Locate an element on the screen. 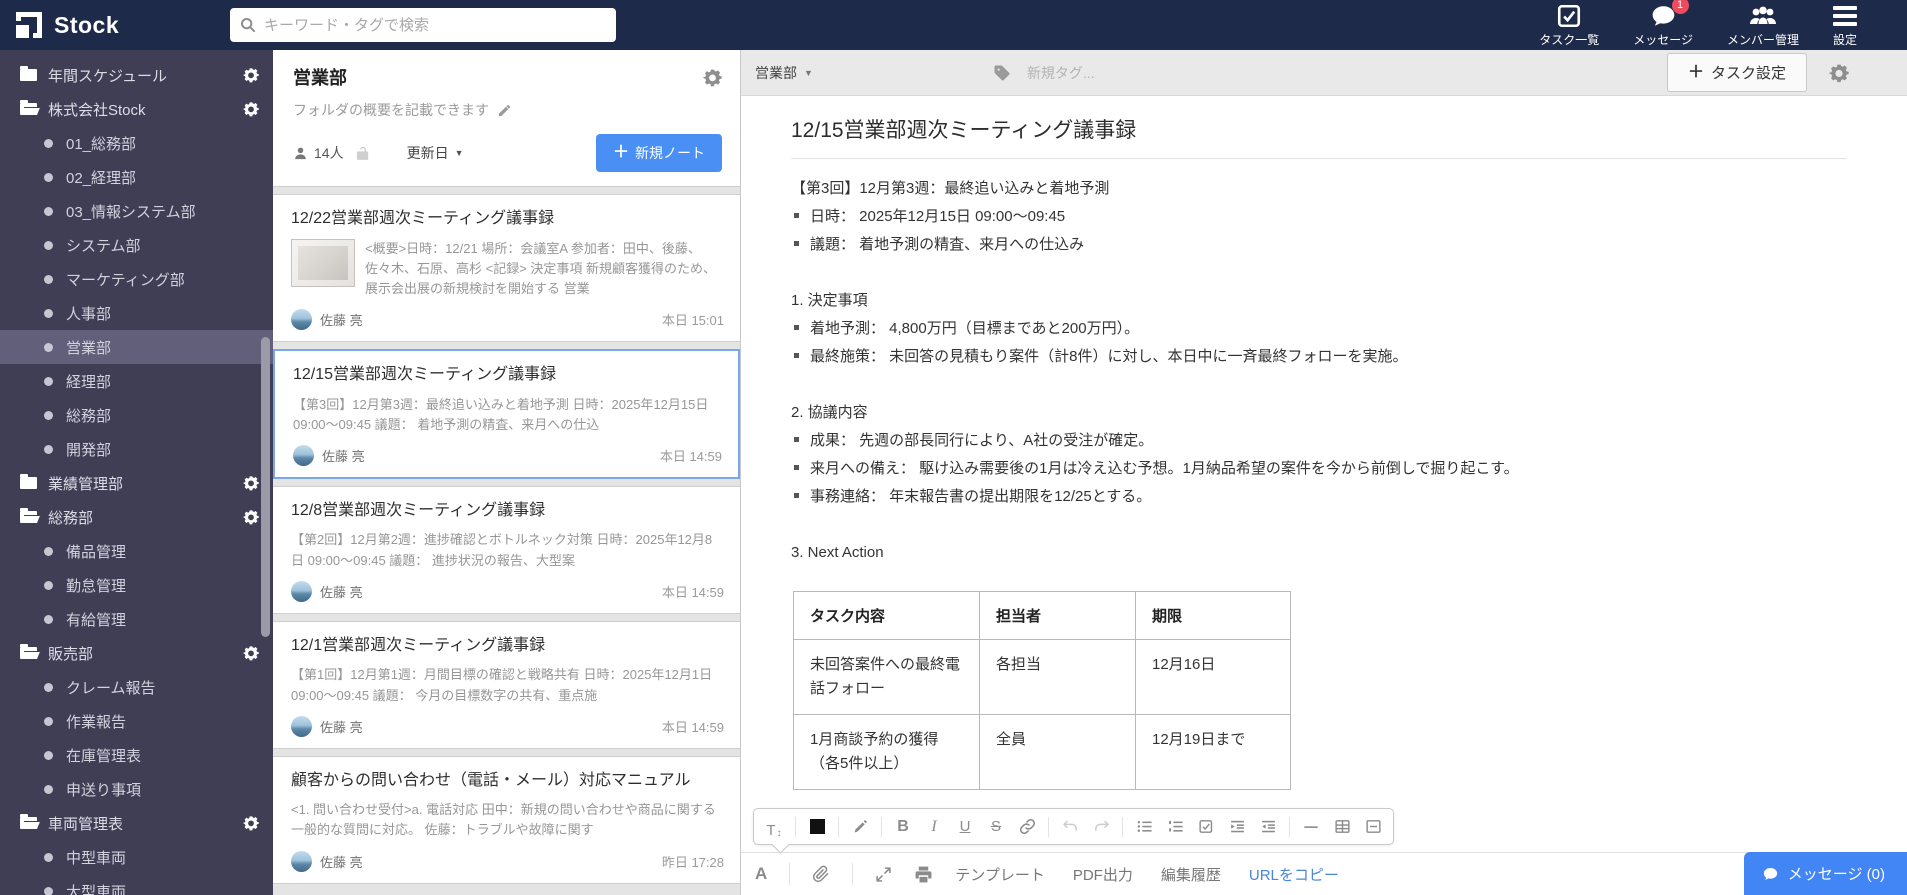 The image size is (1907, 895). sidebar-item: 大型車両 is located at coordinates (136, 884).